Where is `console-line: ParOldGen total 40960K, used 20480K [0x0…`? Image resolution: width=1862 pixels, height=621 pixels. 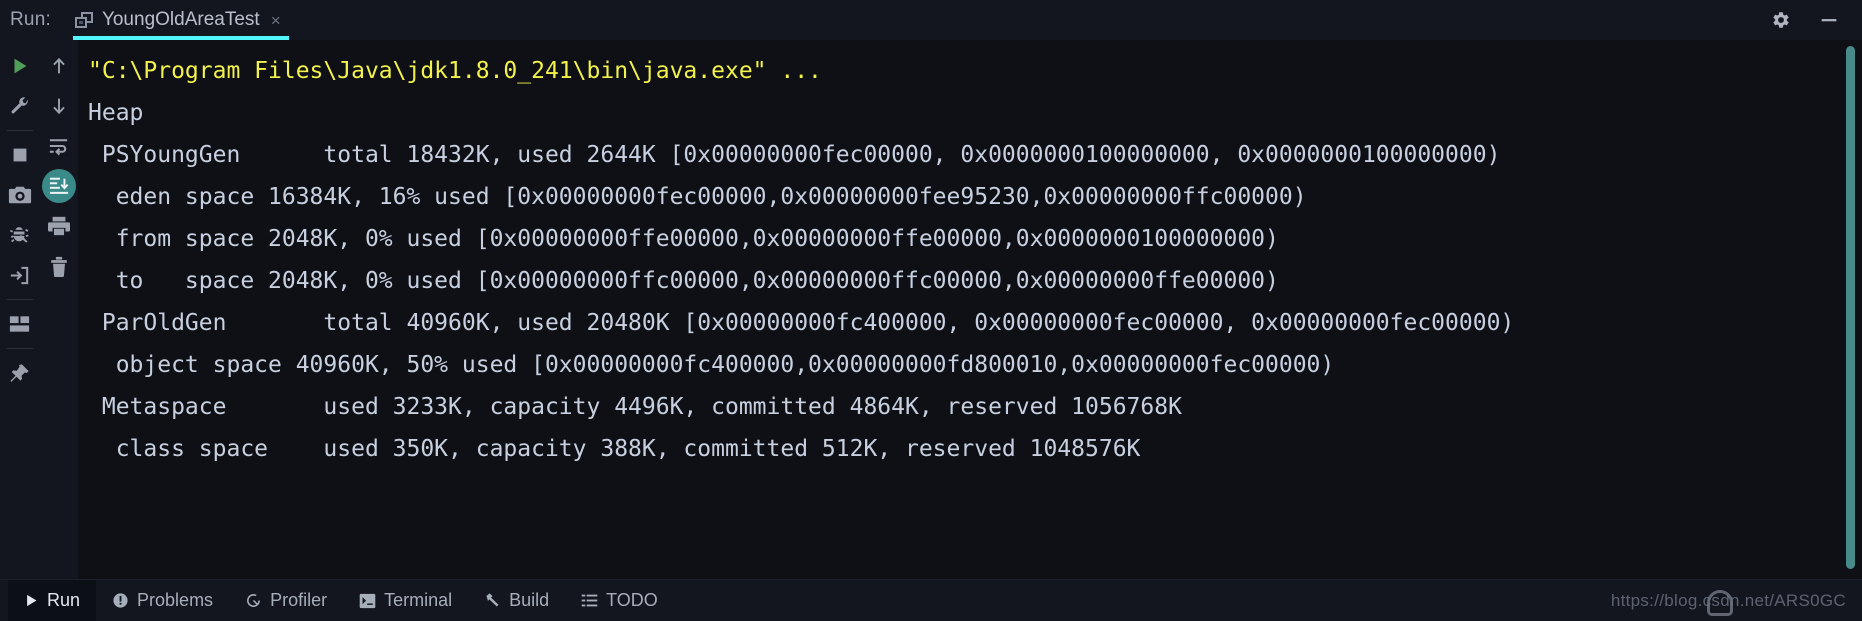
console-line: ParOldGen total 40960K, used 20480K [0x0… is located at coordinates (801, 323).